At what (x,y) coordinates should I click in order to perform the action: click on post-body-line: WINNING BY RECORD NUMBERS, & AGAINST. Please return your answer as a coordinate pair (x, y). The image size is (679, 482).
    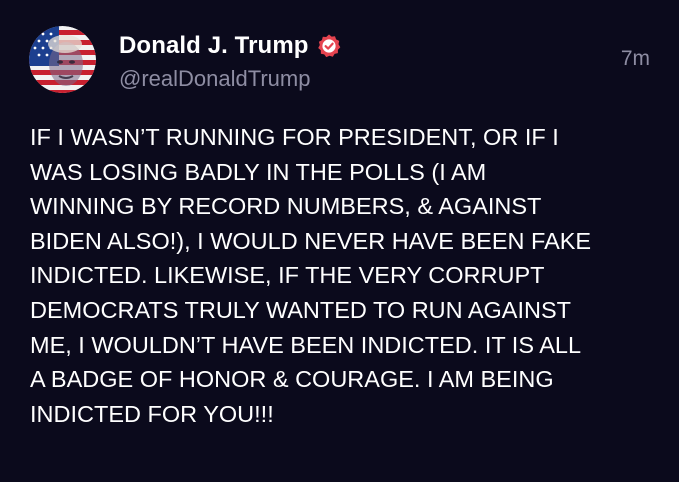
    Looking at the image, I should click on (286, 206).